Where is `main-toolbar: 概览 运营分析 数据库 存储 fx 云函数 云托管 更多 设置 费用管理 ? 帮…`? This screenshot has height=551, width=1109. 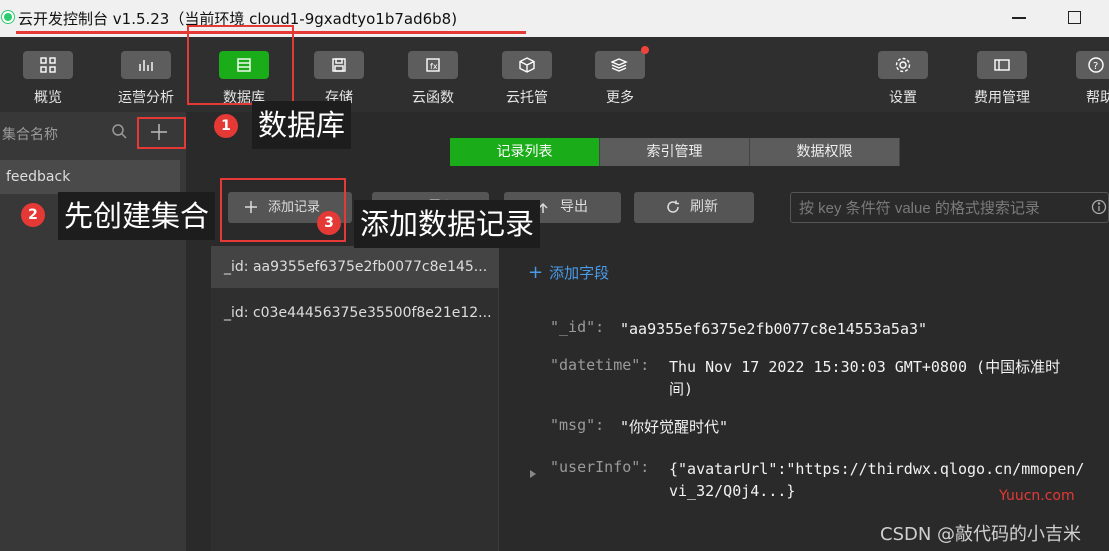
main-toolbar: 概览 运营分析 数据库 存储 fx 云函数 云托管 更多 设置 费用管理 ? 帮… is located at coordinates (554, 74).